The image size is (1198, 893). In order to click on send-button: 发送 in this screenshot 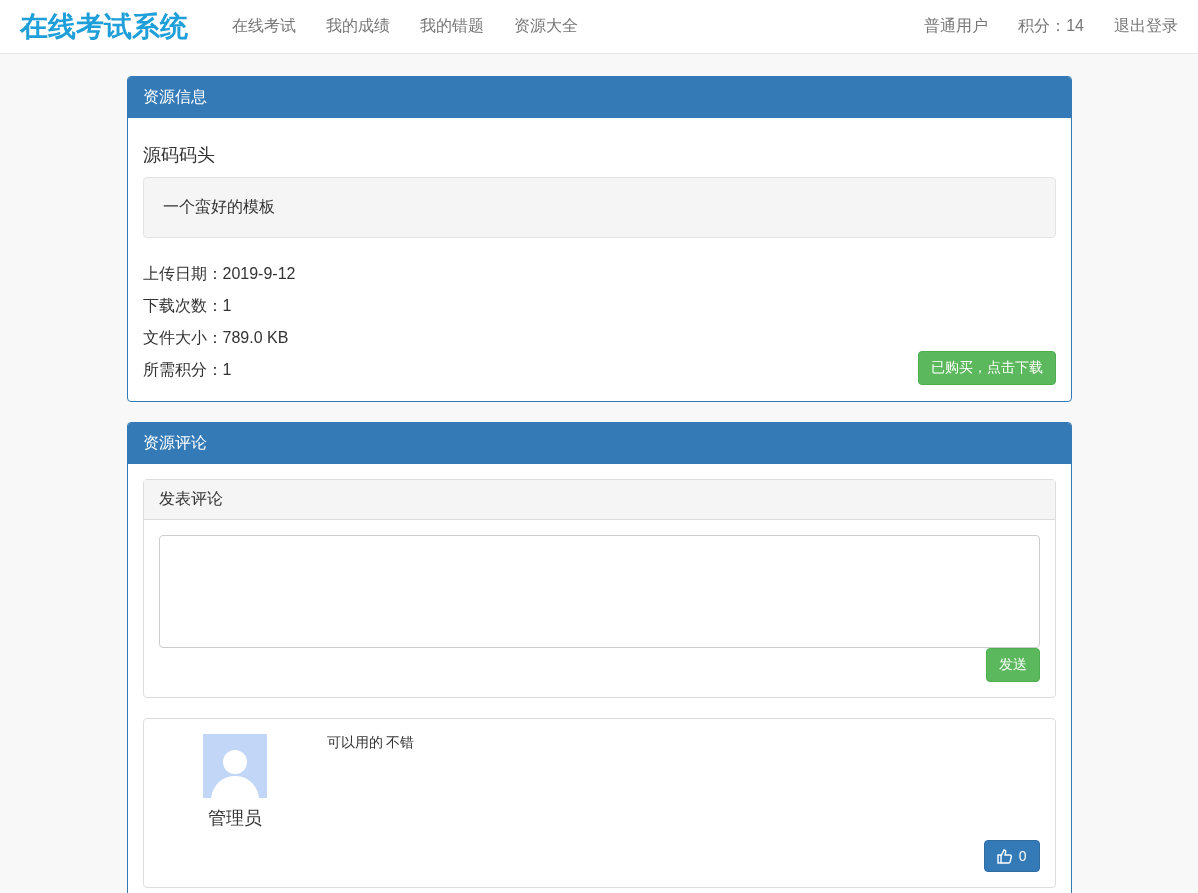, I will do `click(1012, 665)`.